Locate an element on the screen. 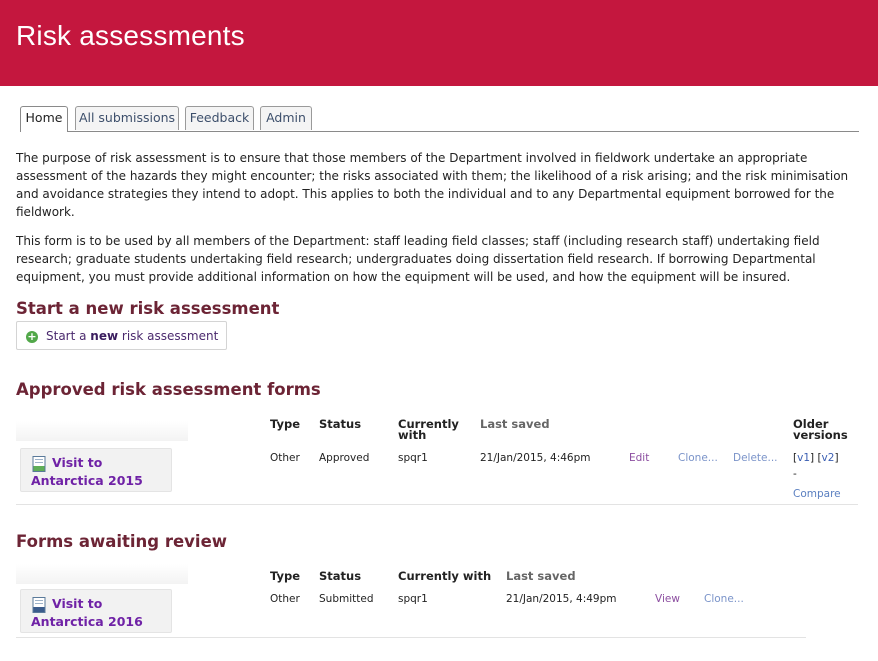 The height and width of the screenshot is (661, 878). form-card-submitted: Visit to Antarctica 2016 is located at coordinates (96, 611).